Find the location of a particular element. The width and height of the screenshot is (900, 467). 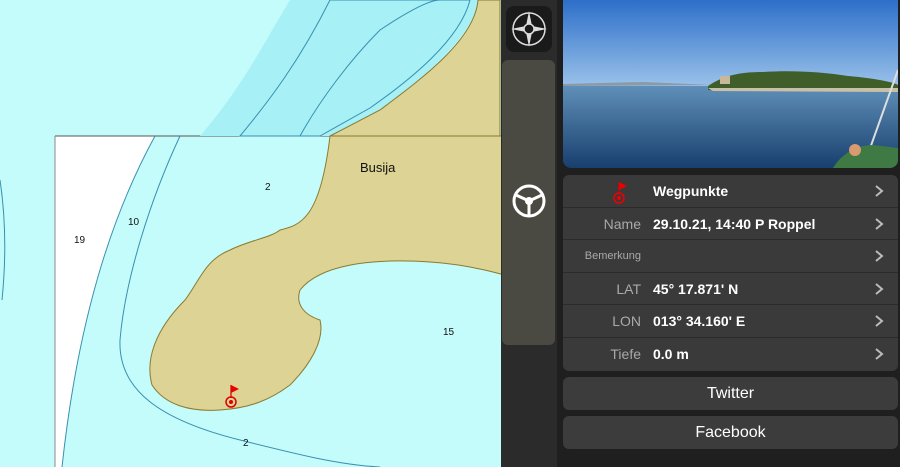

row-label: LAT is located at coordinates (628, 288).